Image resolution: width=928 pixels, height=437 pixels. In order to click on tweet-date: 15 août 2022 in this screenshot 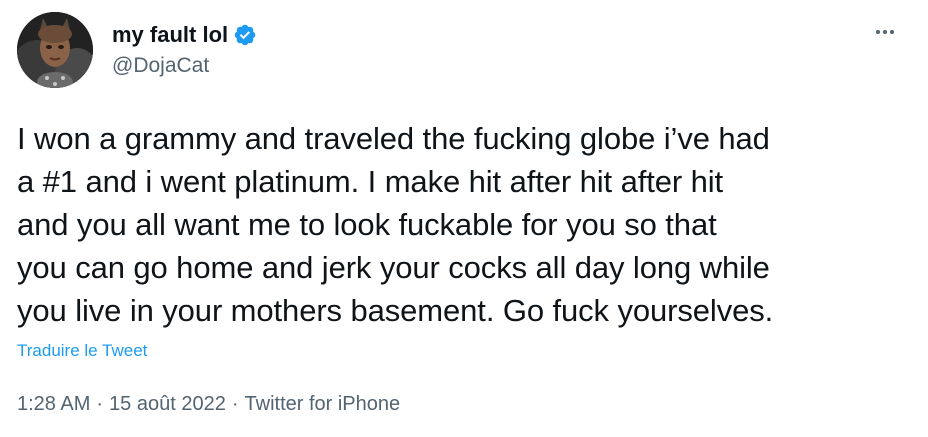, I will do `click(167, 404)`.